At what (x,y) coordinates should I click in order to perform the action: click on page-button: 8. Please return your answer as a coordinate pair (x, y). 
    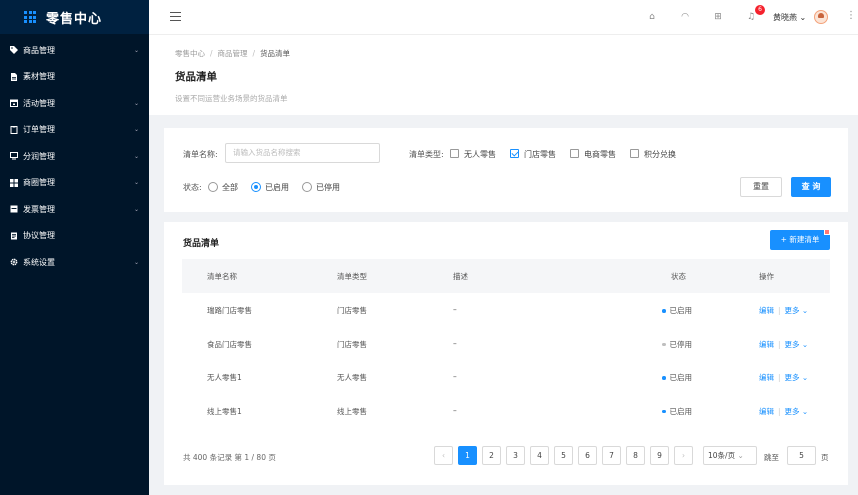
    Looking at the image, I should click on (635, 455).